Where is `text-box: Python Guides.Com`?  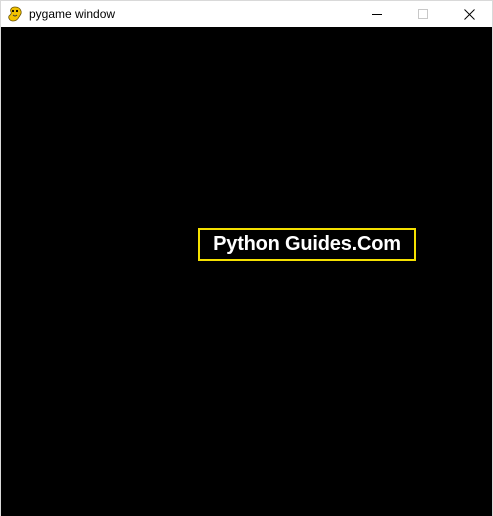
text-box: Python Guides.Com is located at coordinates (307, 244).